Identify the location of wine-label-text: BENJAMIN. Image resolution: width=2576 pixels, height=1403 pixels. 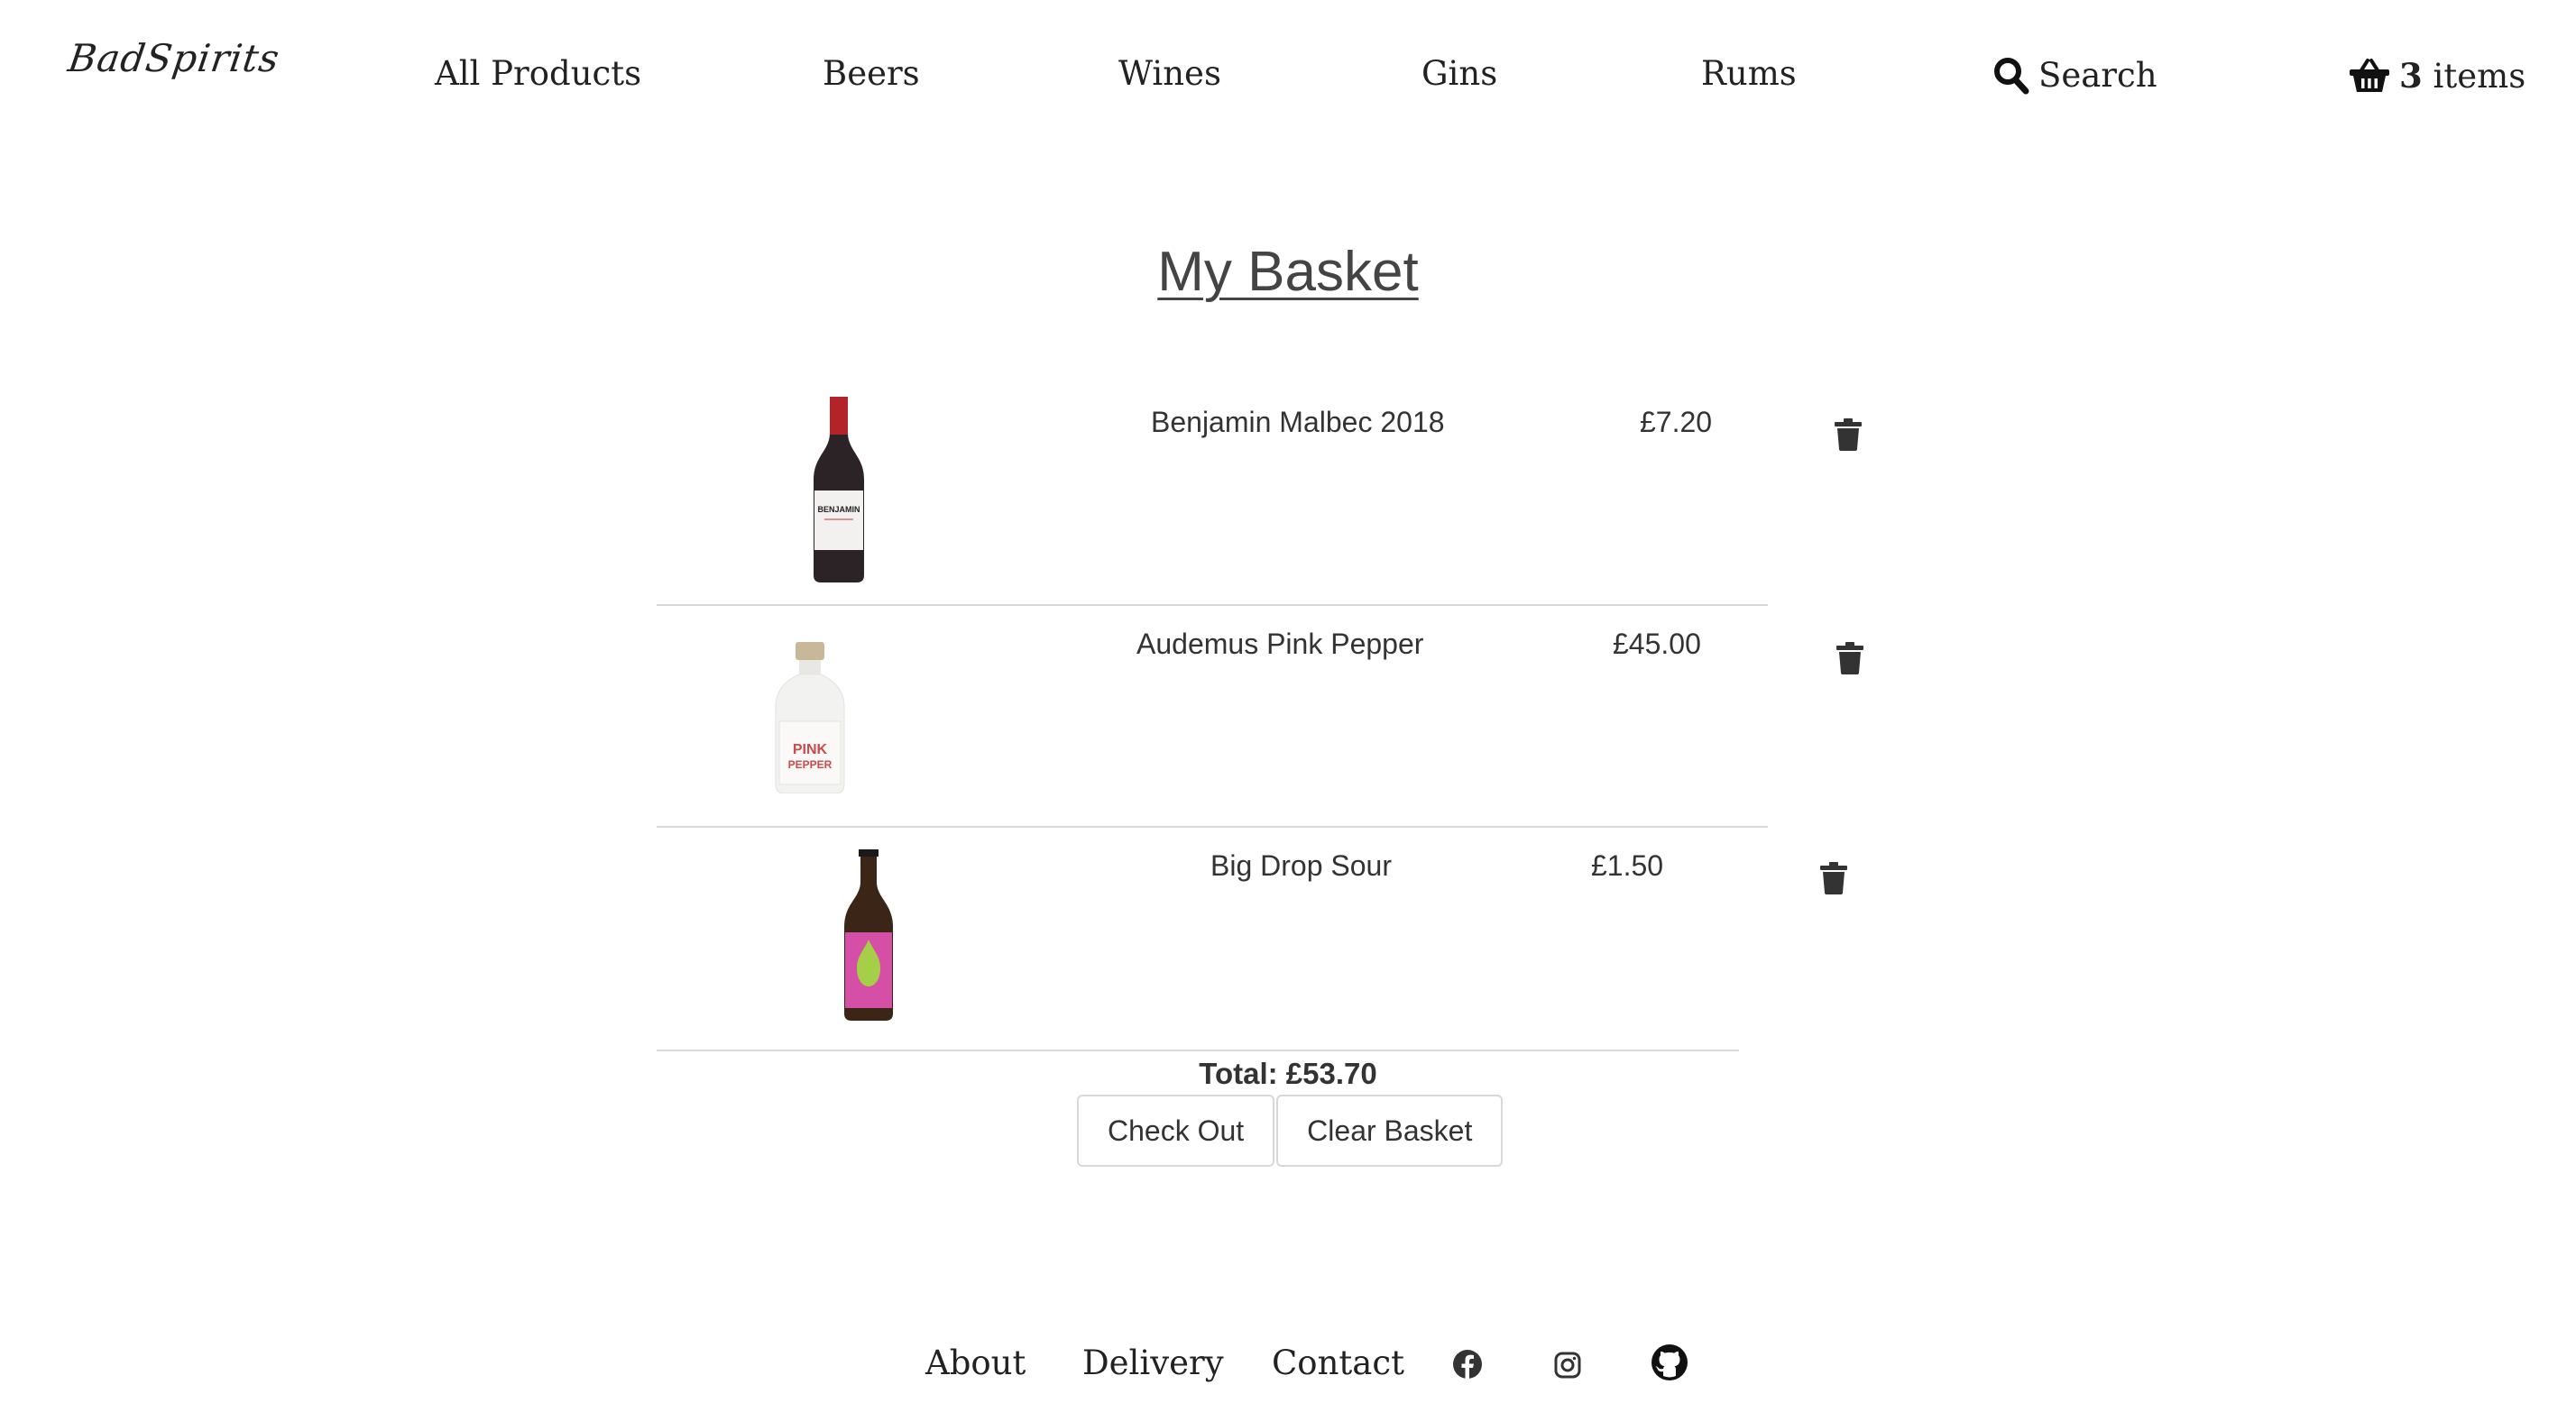
(838, 510).